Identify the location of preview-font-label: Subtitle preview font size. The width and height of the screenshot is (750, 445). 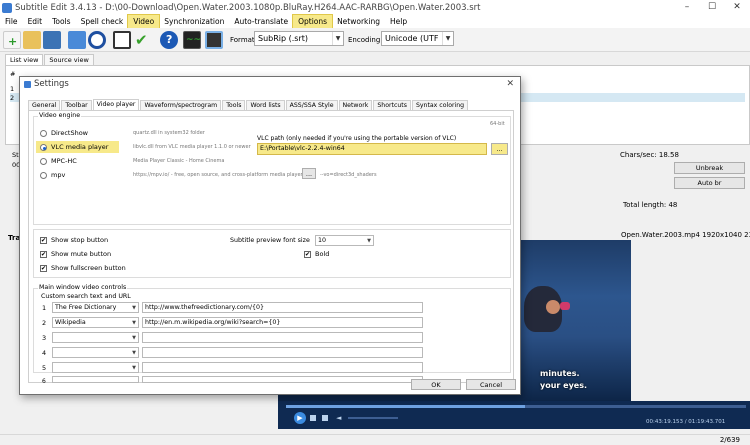
(270, 240).